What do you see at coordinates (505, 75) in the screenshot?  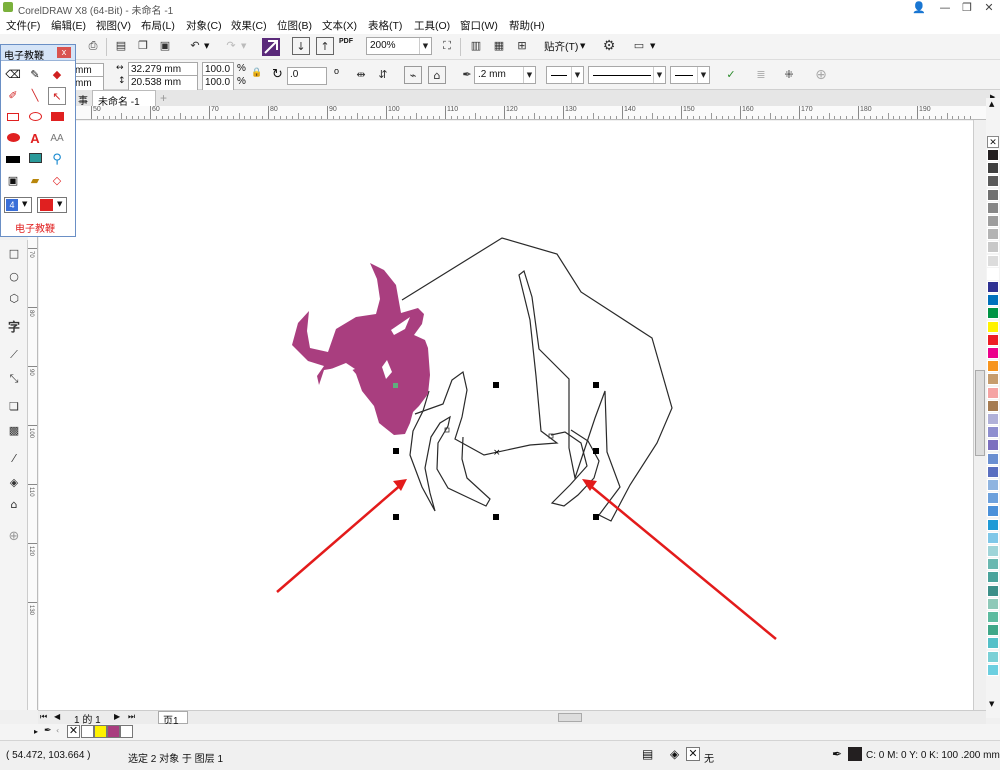 I see `outline-width-dropdown: .2 mm ▼` at bounding box center [505, 75].